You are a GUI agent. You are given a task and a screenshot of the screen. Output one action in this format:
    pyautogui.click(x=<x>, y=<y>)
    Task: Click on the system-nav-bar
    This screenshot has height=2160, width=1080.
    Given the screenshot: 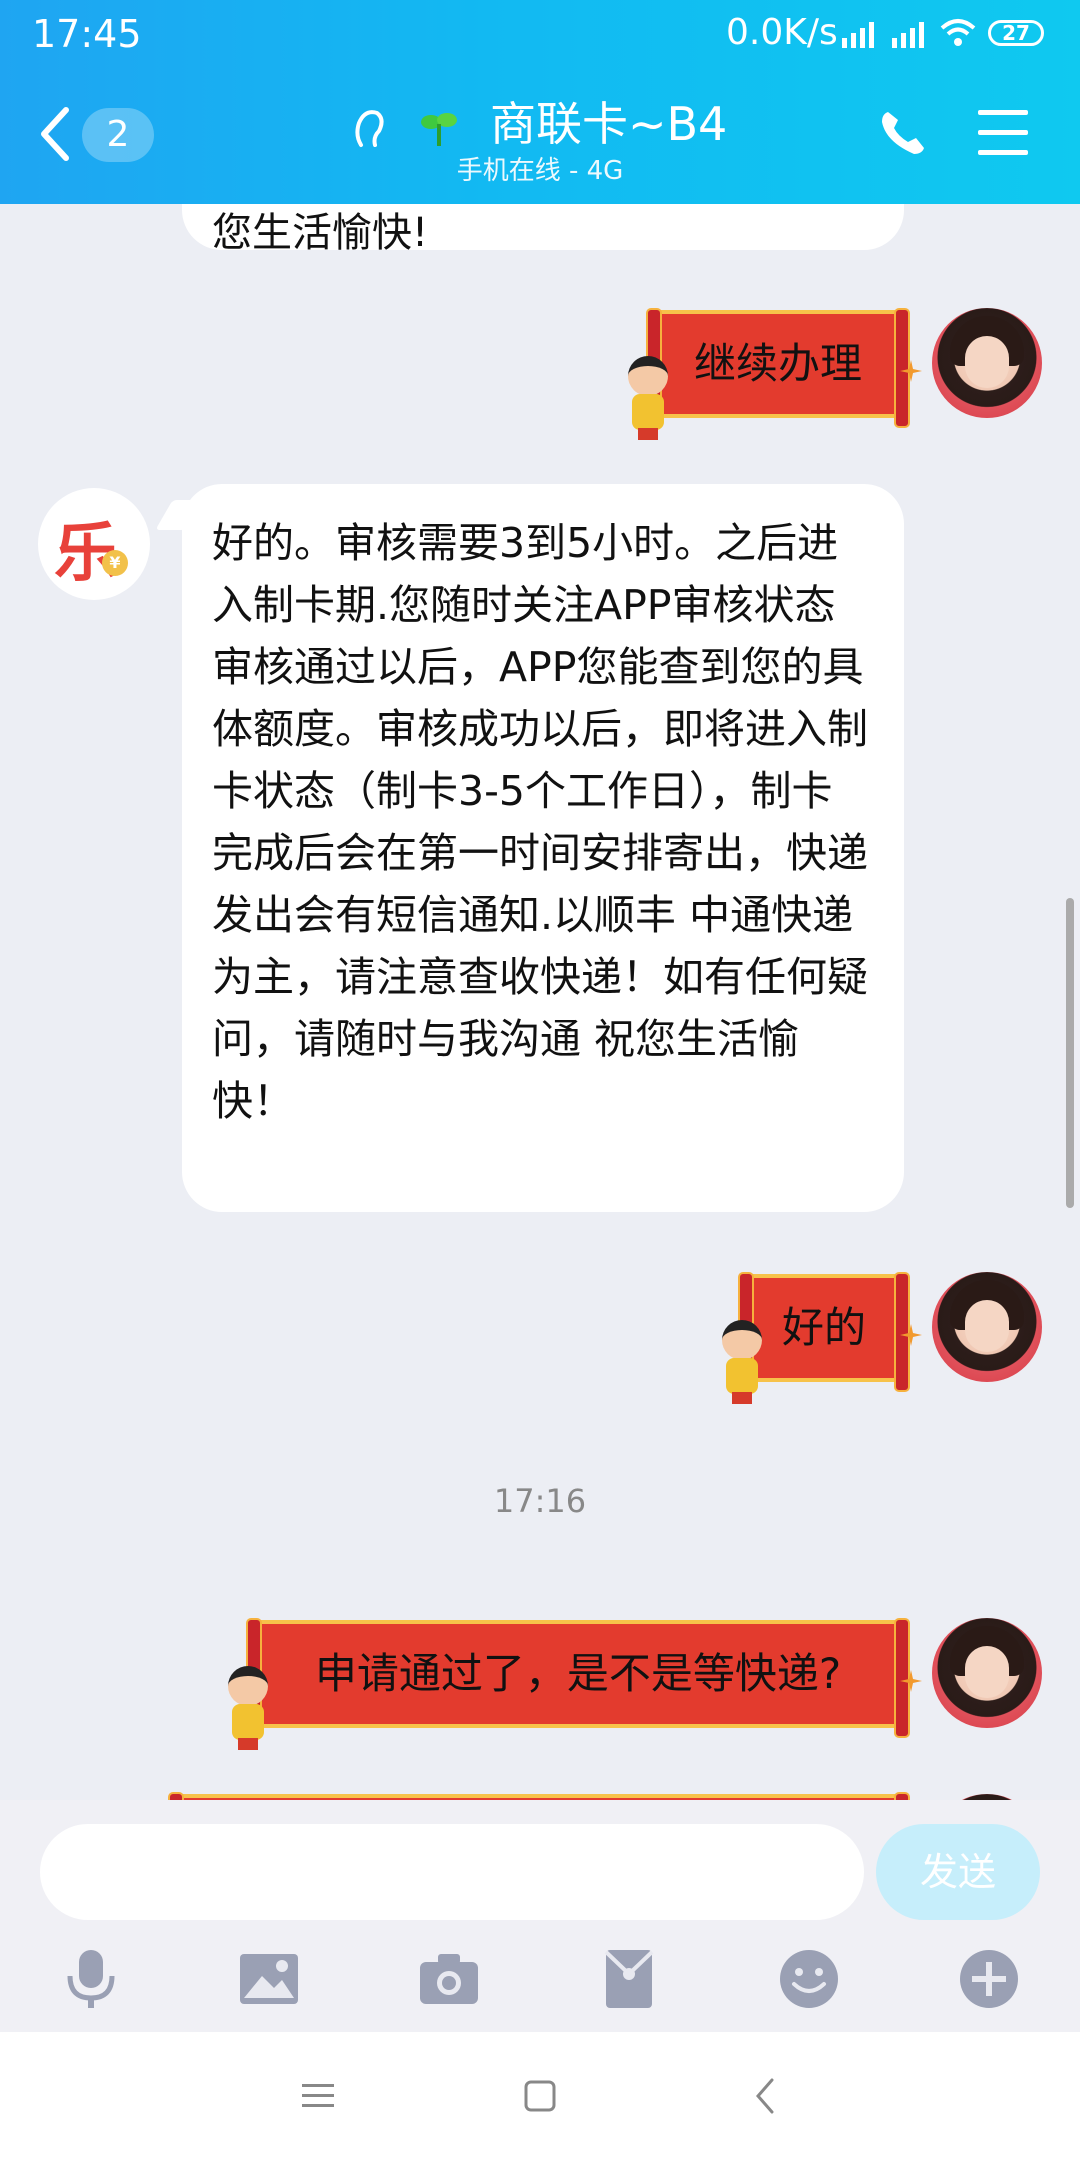 What is the action you would take?
    pyautogui.click(x=540, y=2096)
    